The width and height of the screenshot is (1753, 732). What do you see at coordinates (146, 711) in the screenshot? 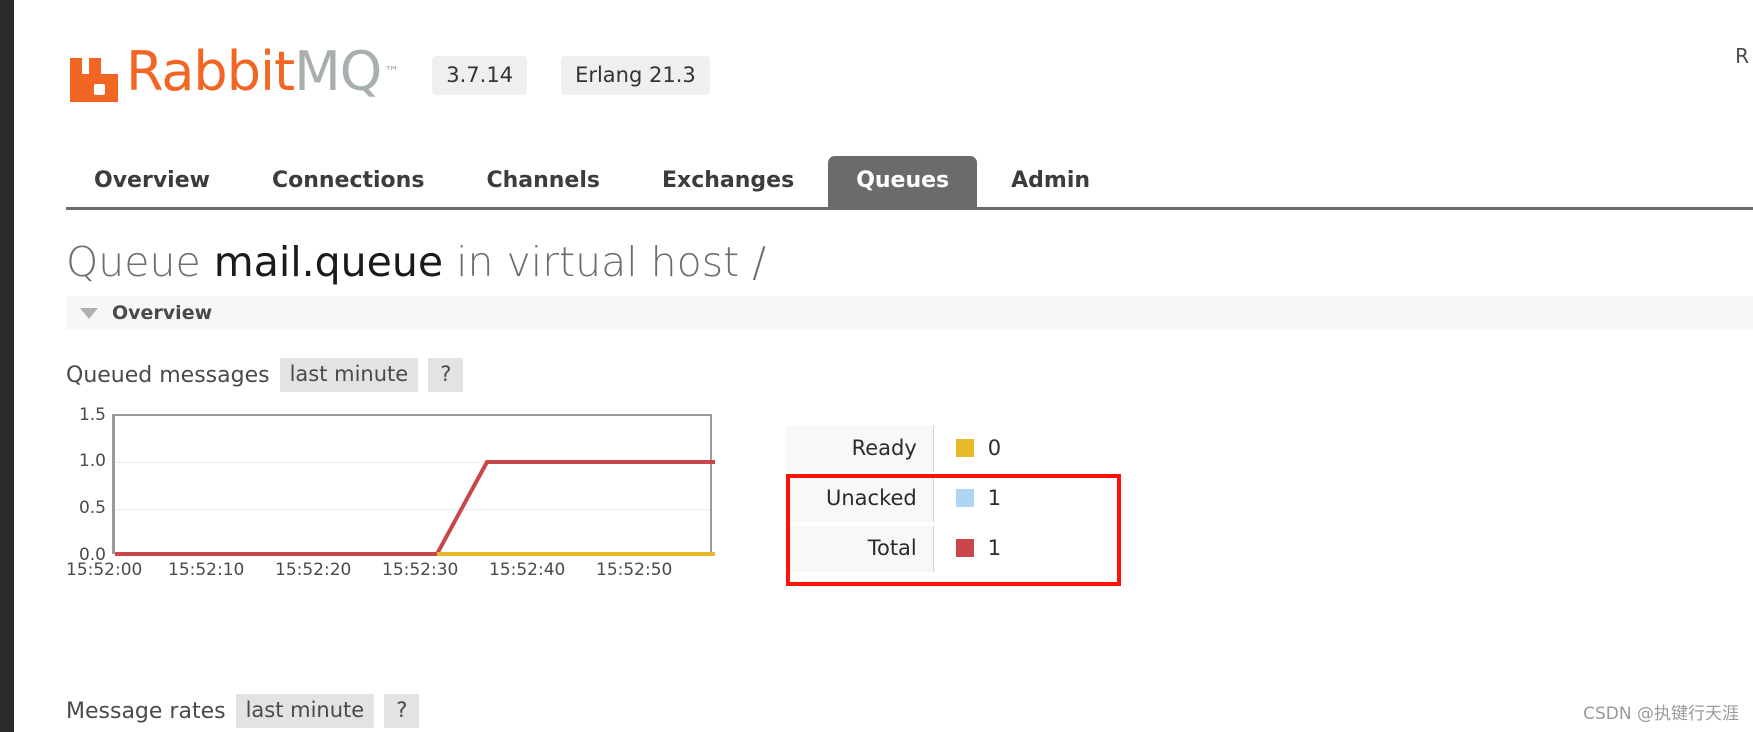
I see `message-rates-label: Message rates` at bounding box center [146, 711].